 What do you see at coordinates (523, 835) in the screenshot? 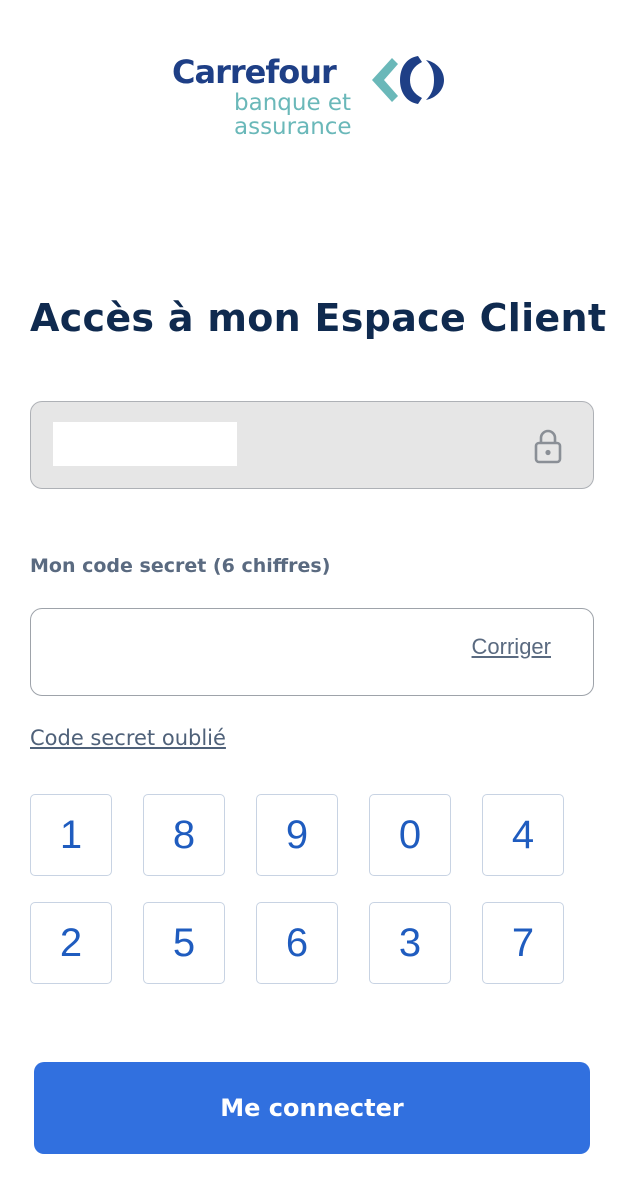
I see `keypad-key: 4` at bounding box center [523, 835].